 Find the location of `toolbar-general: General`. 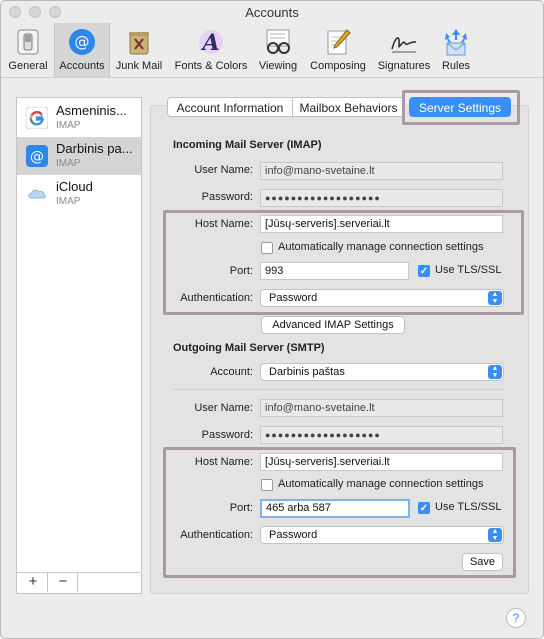

toolbar-general: General is located at coordinates (28, 50).